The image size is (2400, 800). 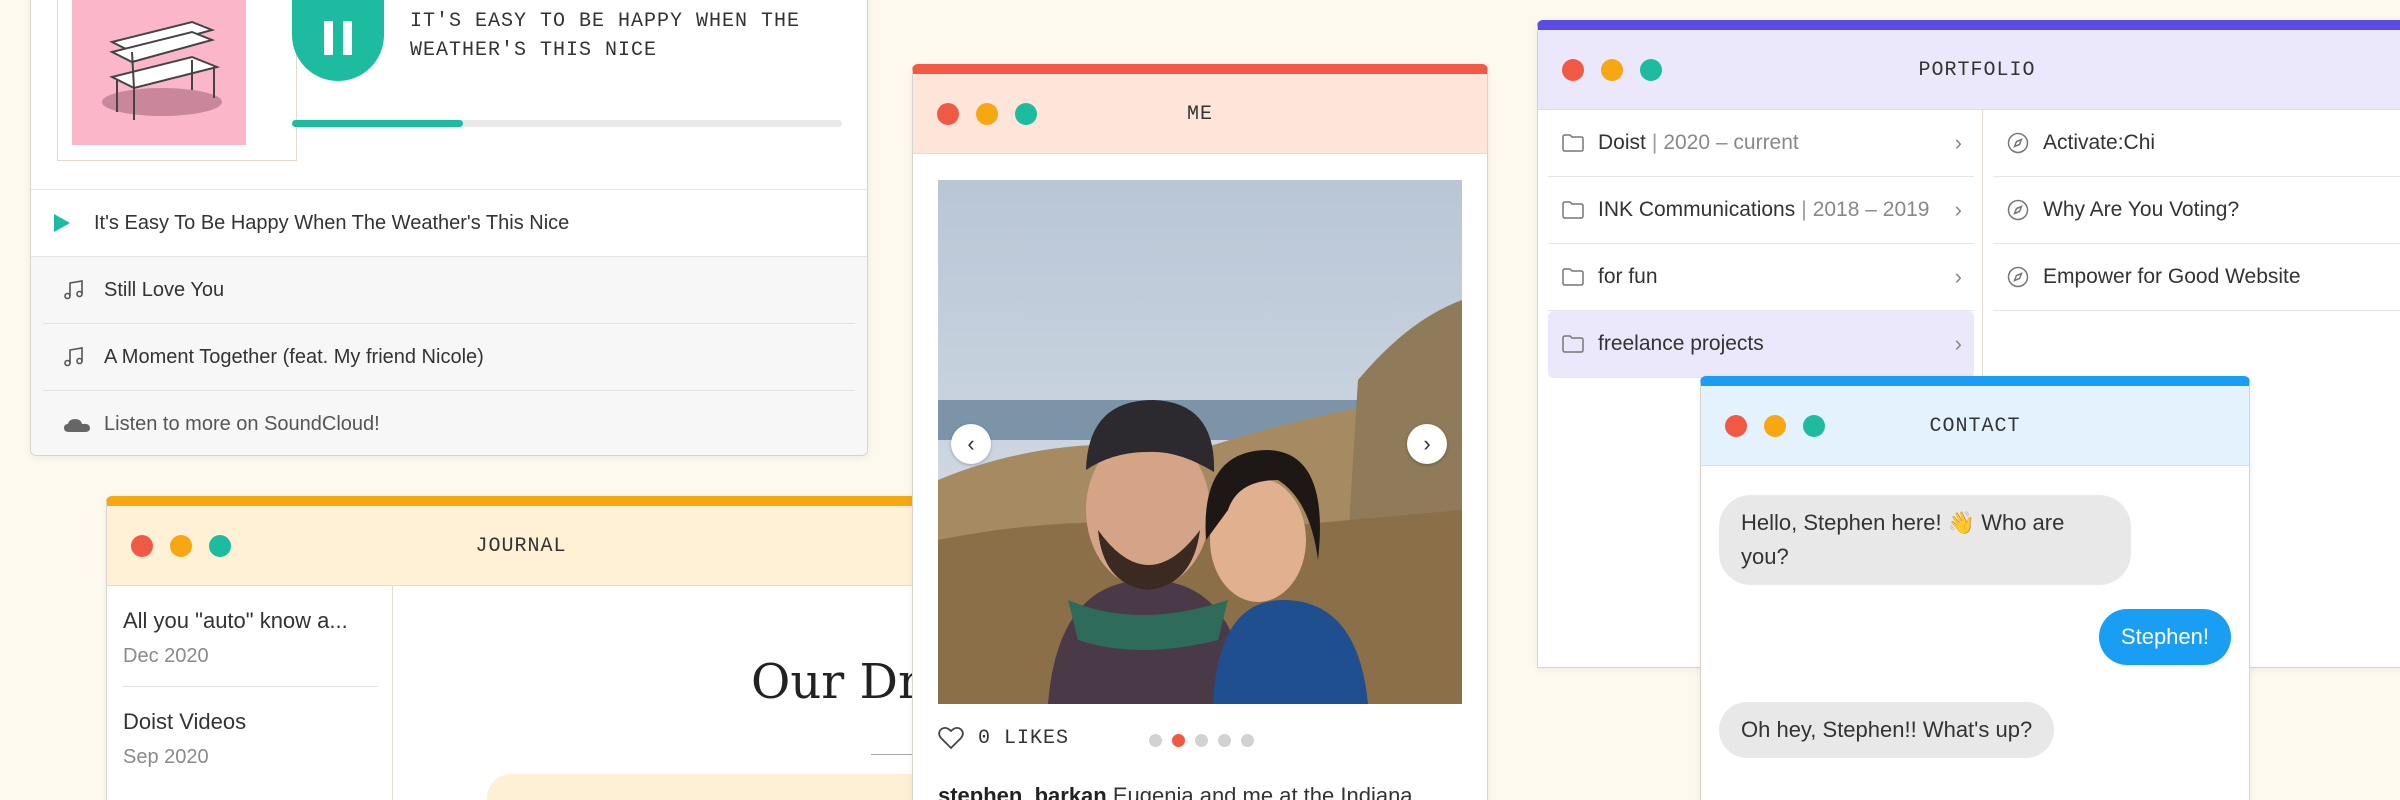 I want to click on pause-button, so click(x=338, y=40).